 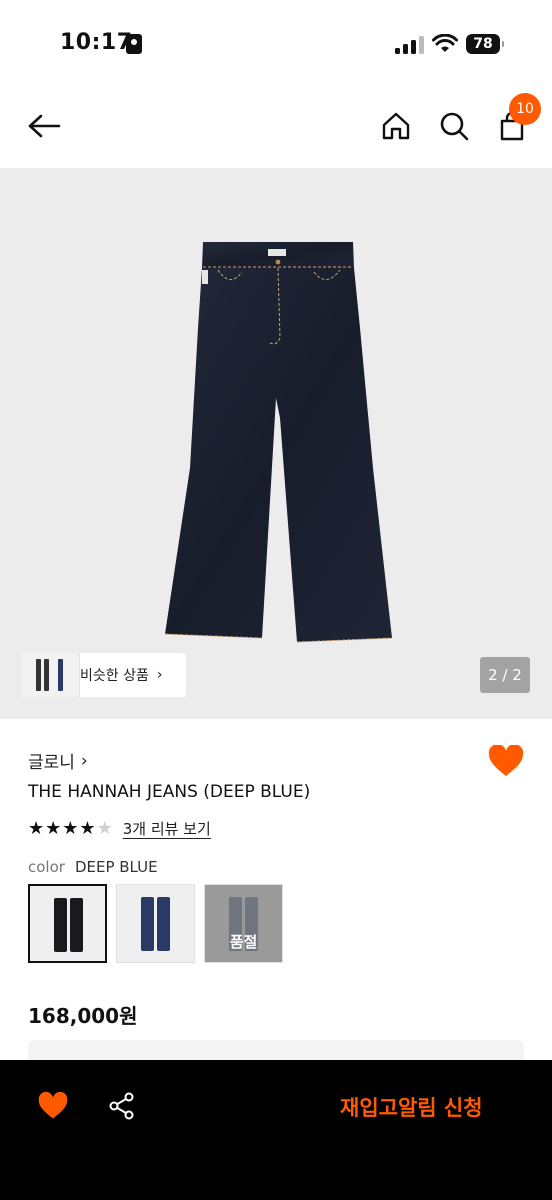 I want to click on color-swatch-gray-soldout: 품절, so click(x=243, y=923).